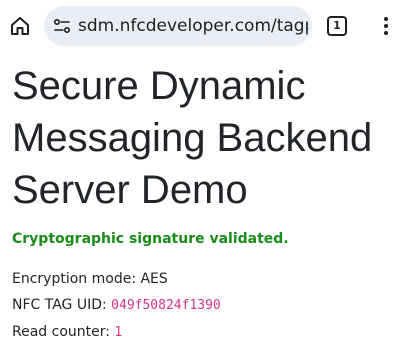 The image size is (400, 346). What do you see at coordinates (202, 332) in the screenshot?
I see `read-counter-row: Read counter: 1` at bounding box center [202, 332].